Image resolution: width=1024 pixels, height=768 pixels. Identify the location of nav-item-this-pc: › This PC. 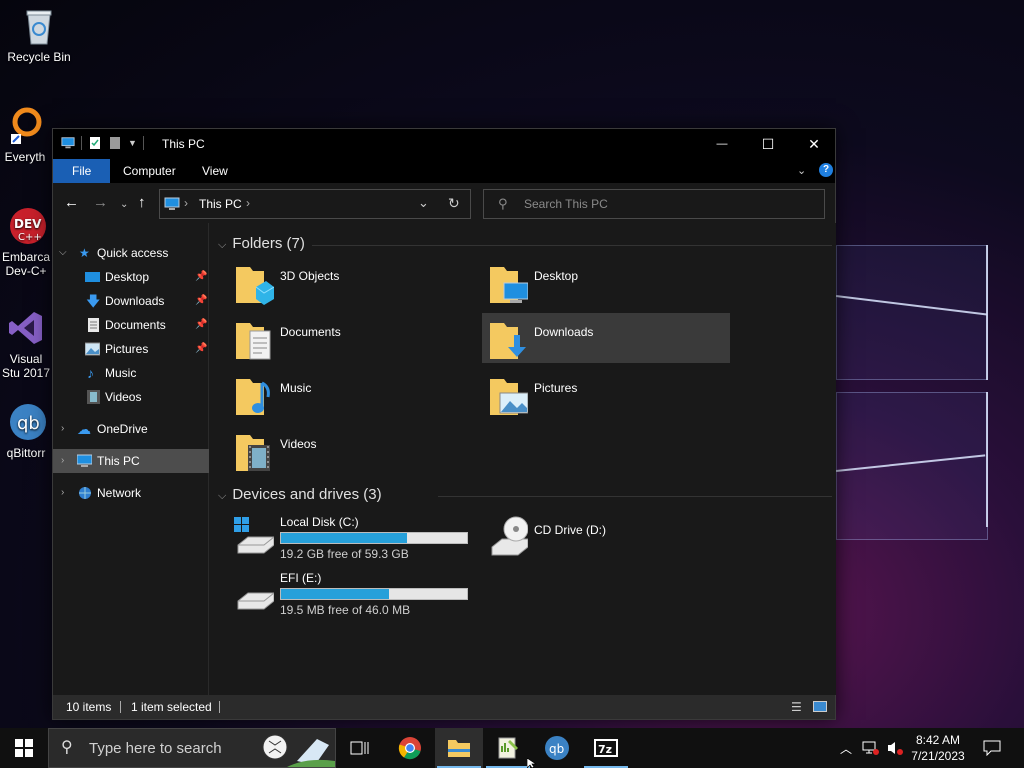
(131, 461).